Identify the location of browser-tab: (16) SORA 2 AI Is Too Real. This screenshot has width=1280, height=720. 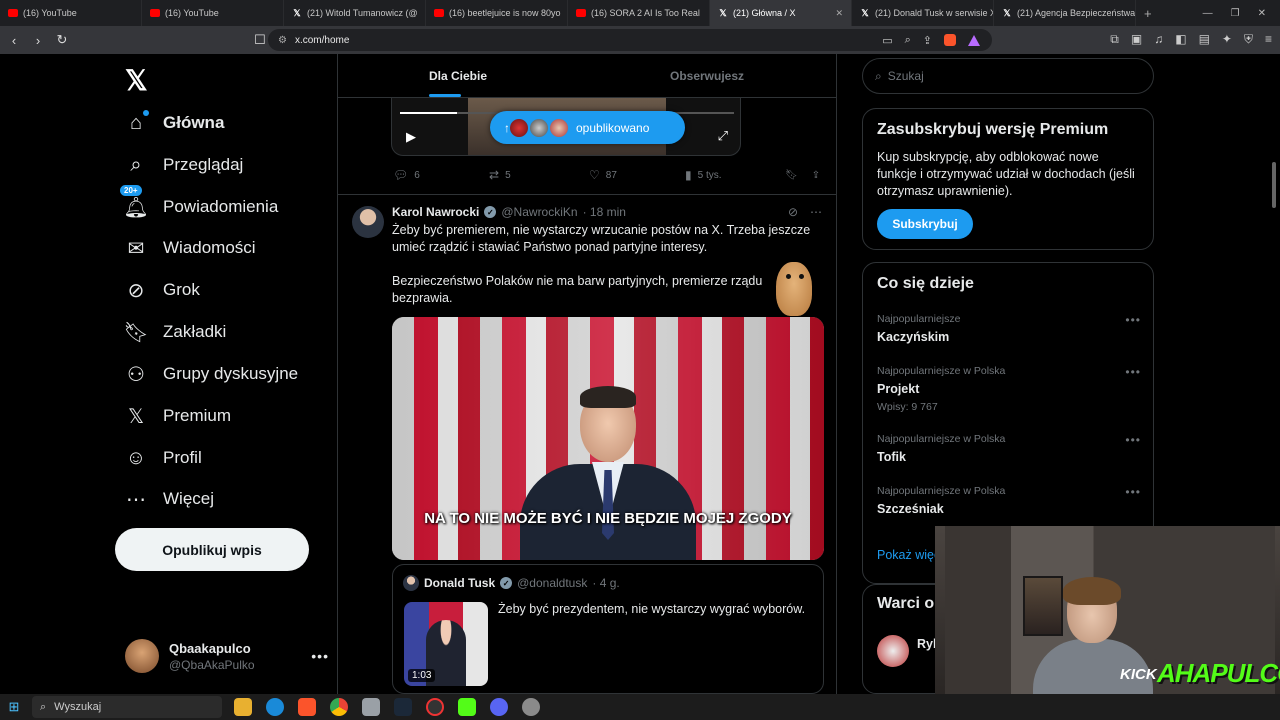
(639, 13).